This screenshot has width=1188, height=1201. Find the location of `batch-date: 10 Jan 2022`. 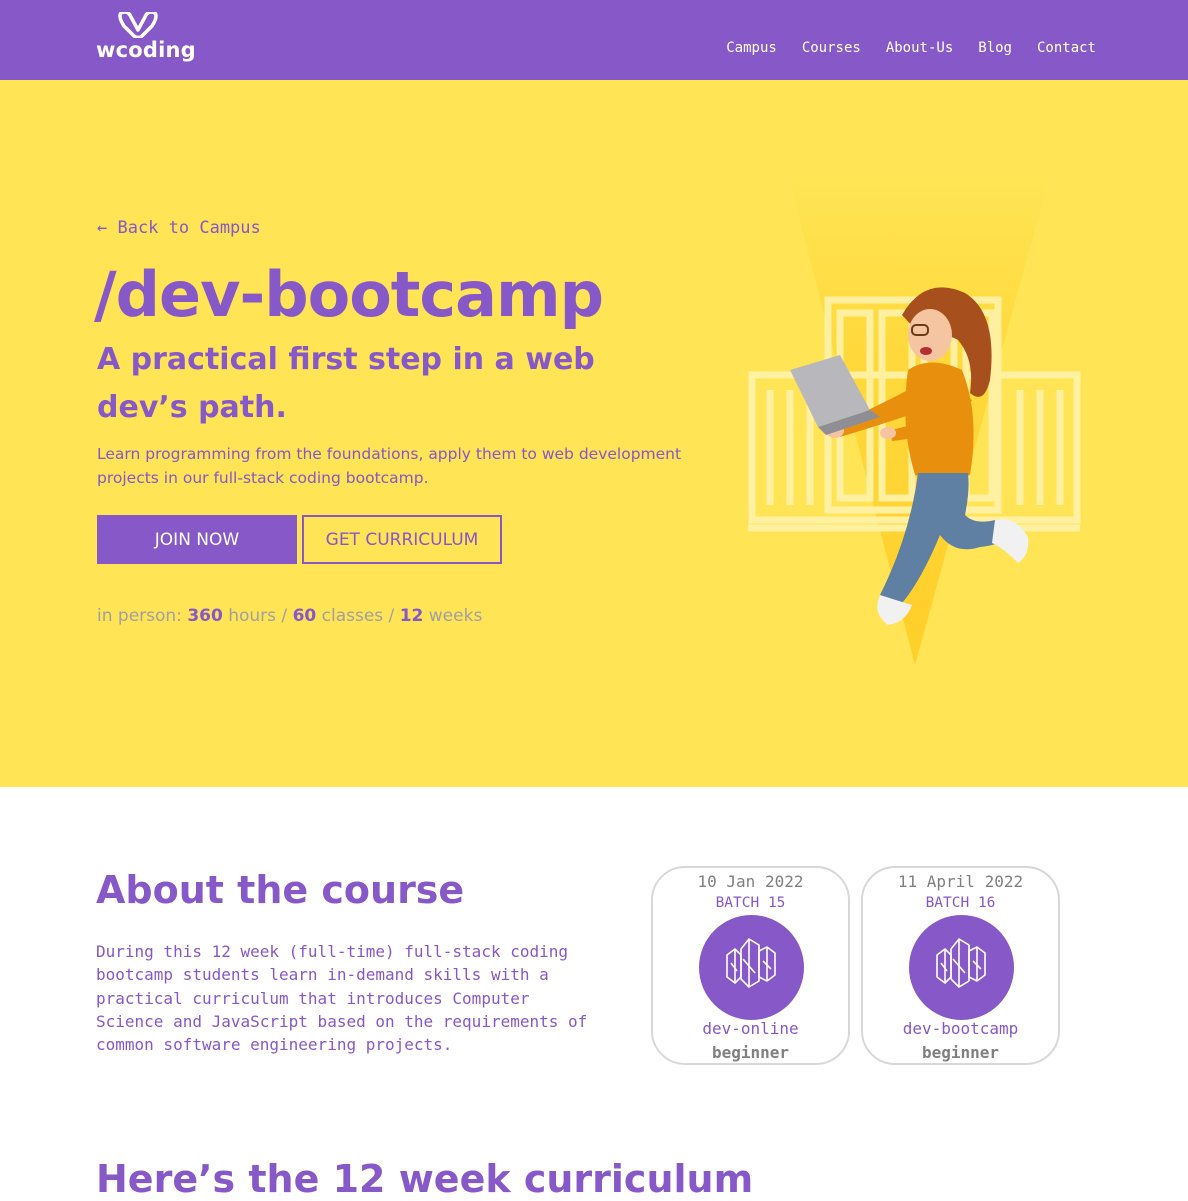

batch-date: 10 Jan 2022 is located at coordinates (750, 881).